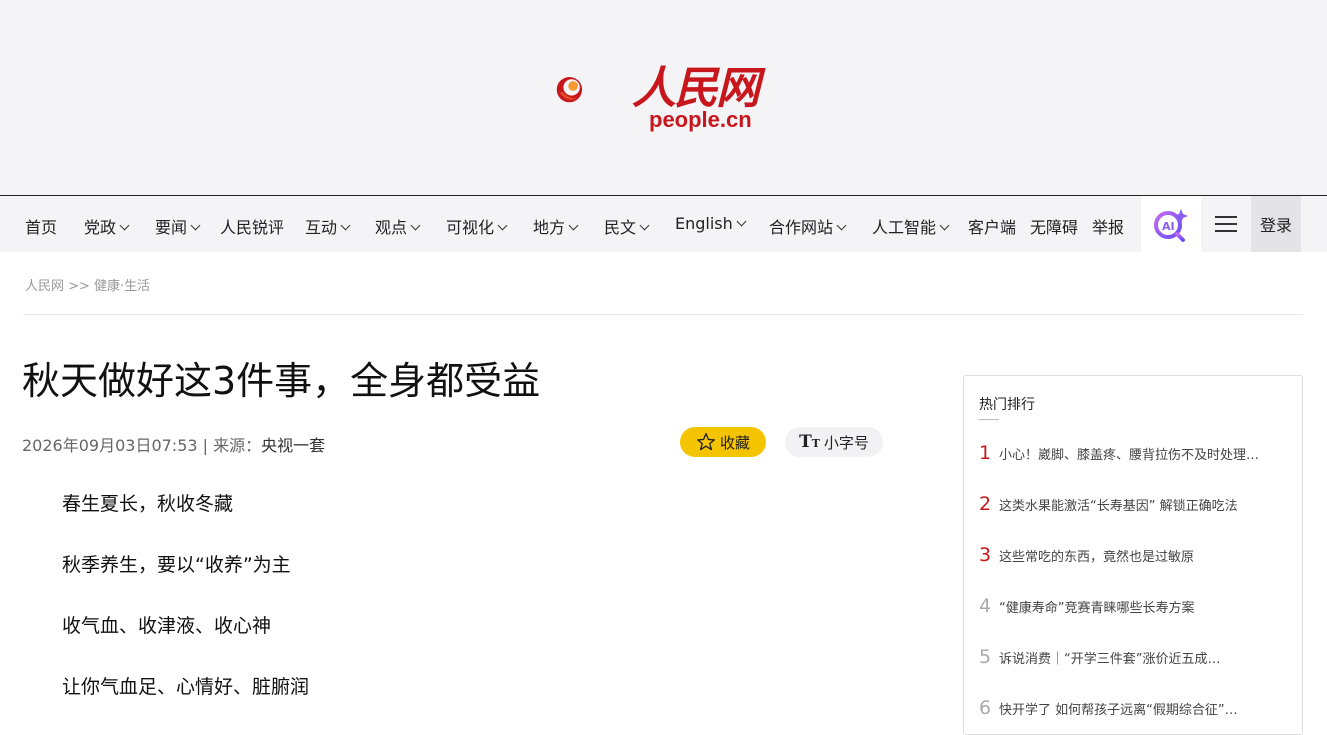  I want to click on nav-label: 互动, so click(321, 227).